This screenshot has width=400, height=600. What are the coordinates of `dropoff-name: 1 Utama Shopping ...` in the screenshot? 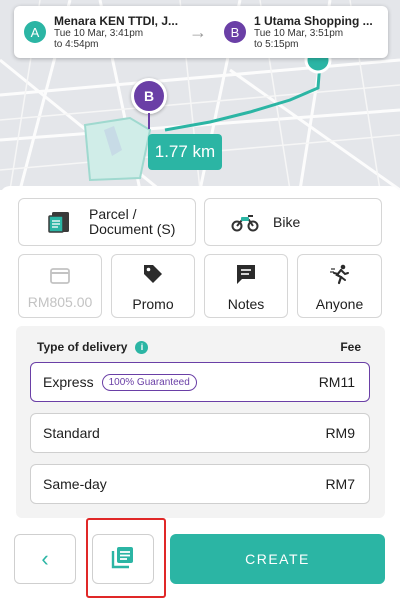 It's located at (313, 21).